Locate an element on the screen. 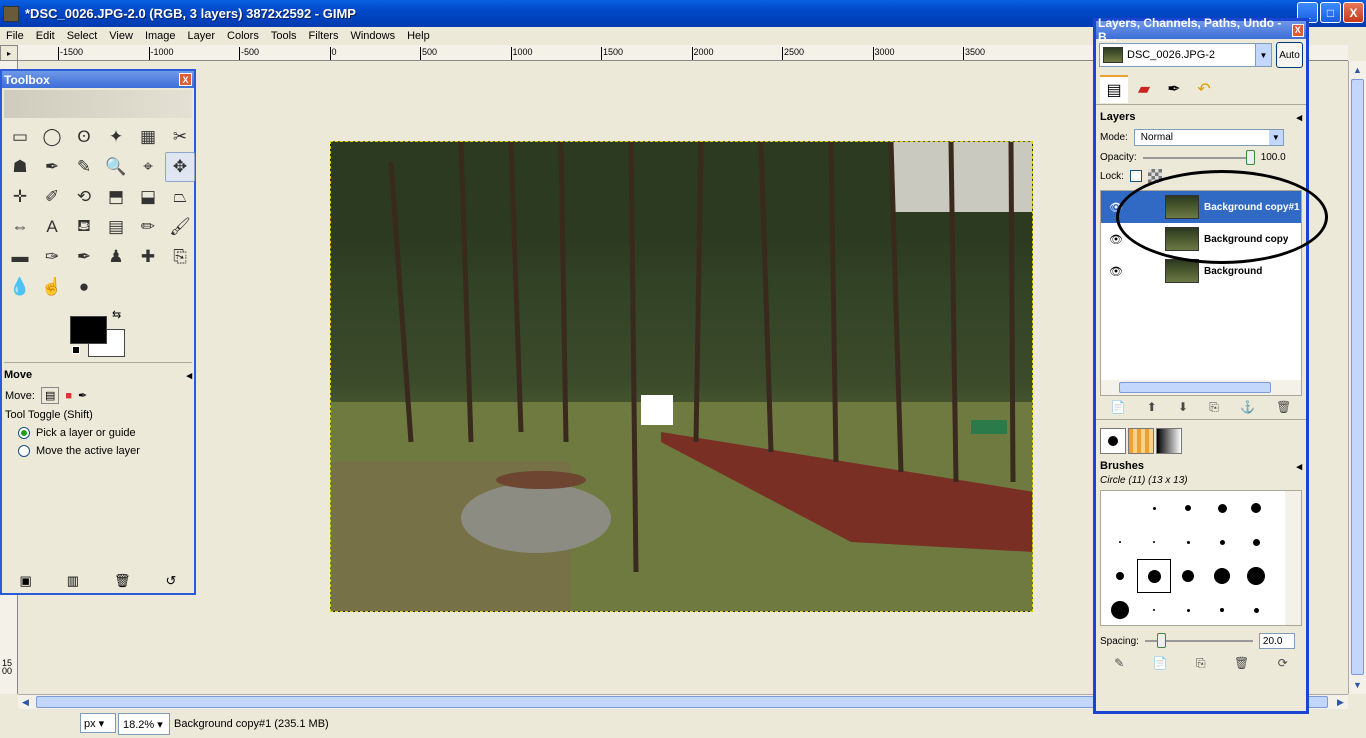 The height and width of the screenshot is (738, 1366). shear-icon: ⬓ is located at coordinates (148, 197).